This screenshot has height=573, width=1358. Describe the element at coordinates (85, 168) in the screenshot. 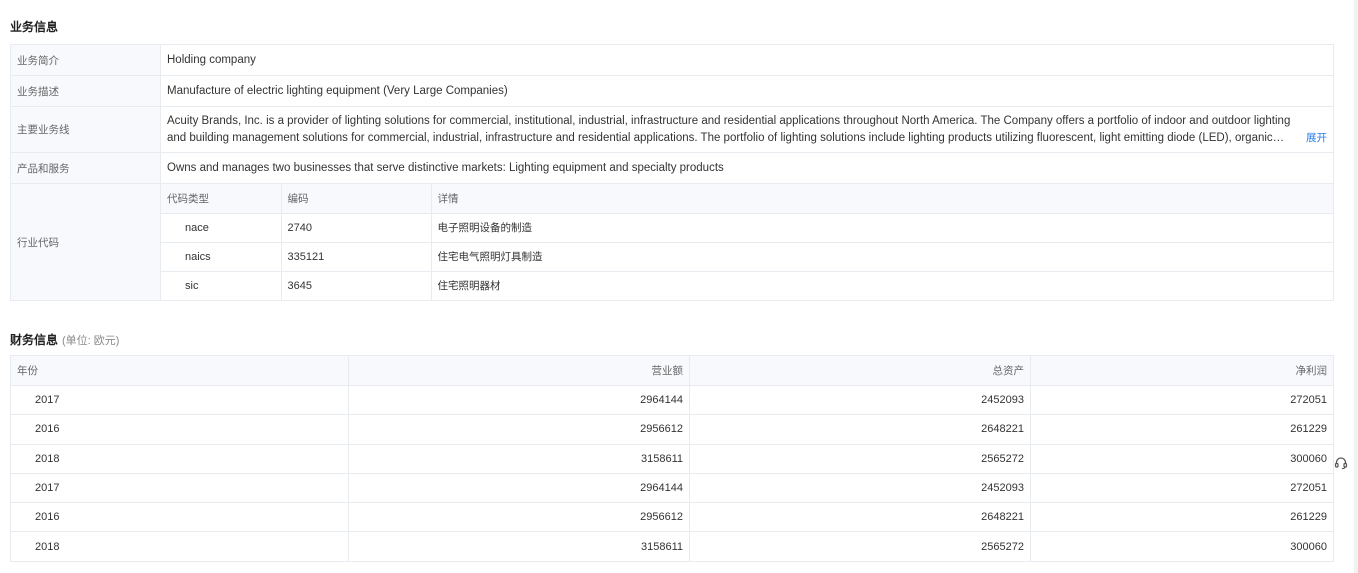

I see `row-label: 产品和服务` at that location.